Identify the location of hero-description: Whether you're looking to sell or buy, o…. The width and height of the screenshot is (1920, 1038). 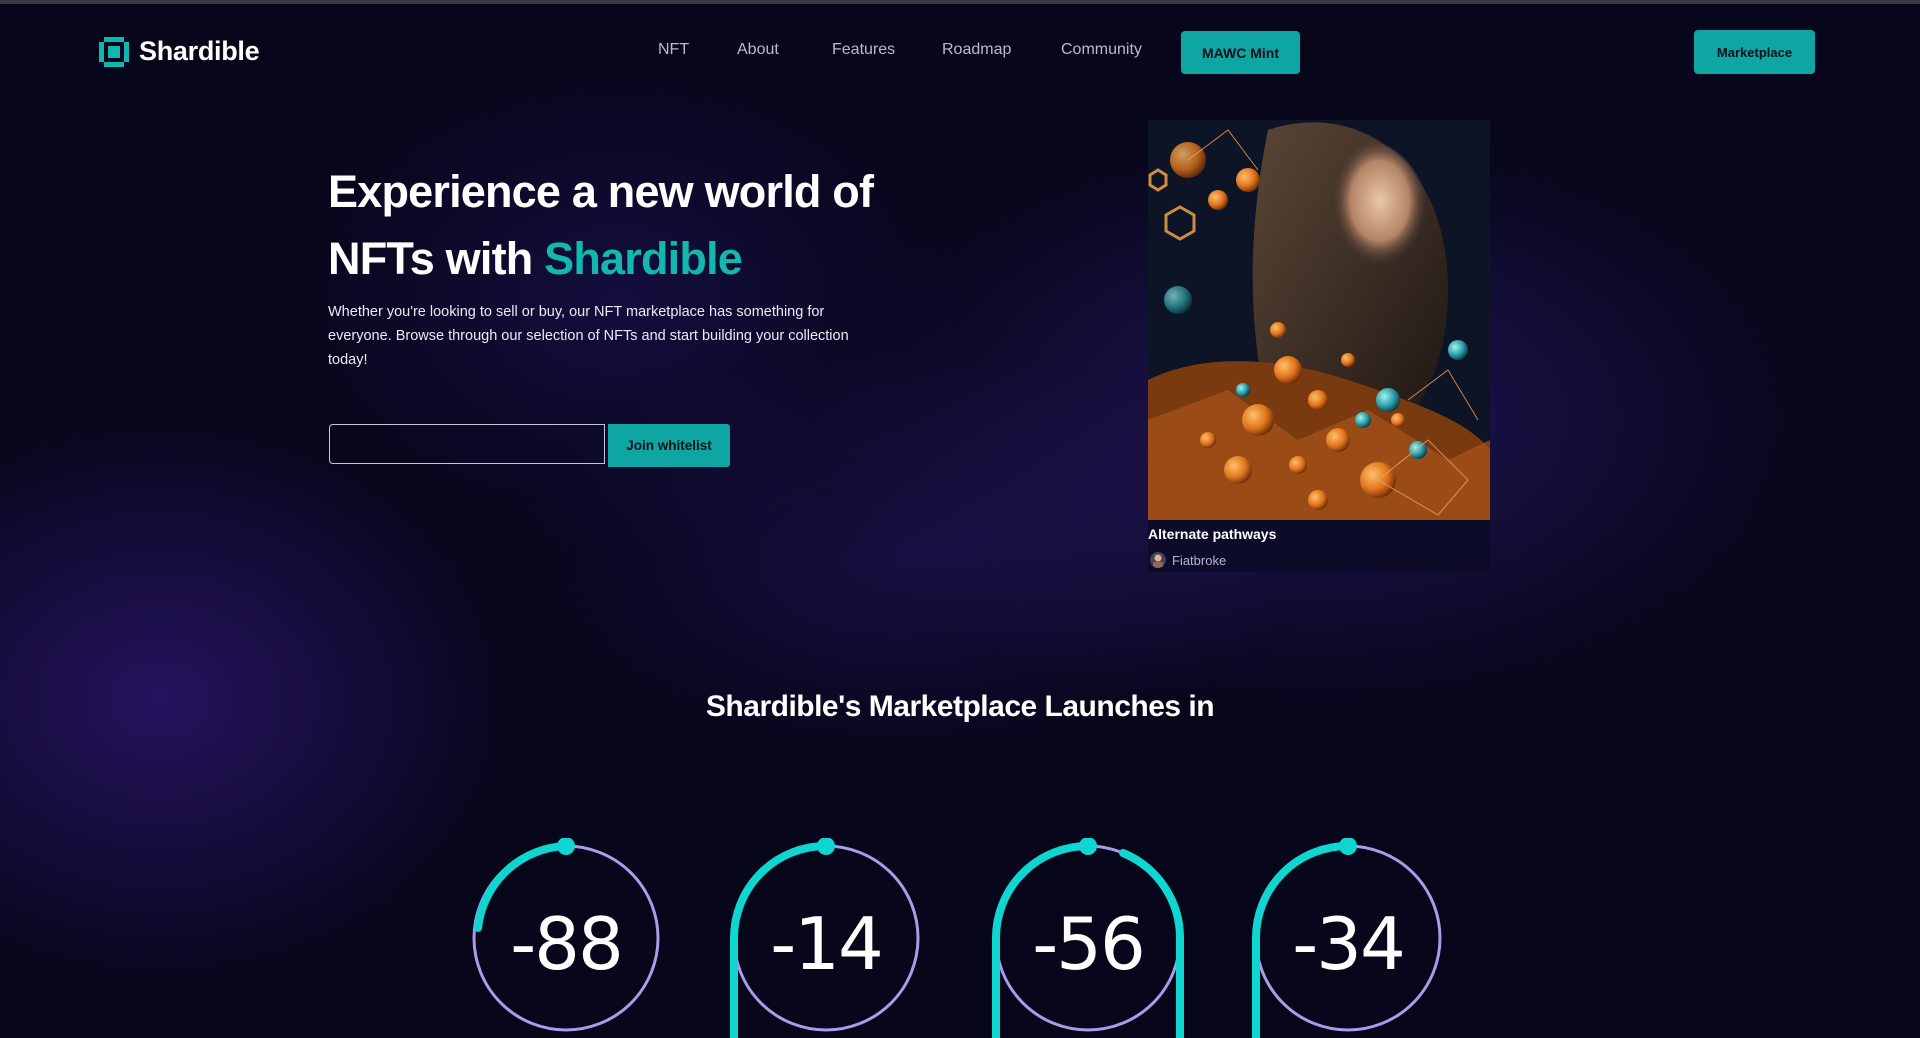
(588, 336).